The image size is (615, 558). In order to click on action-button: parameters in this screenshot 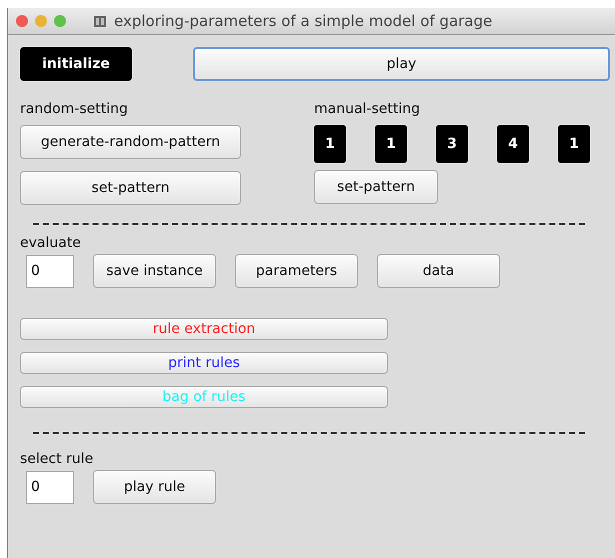, I will do `click(296, 271)`.